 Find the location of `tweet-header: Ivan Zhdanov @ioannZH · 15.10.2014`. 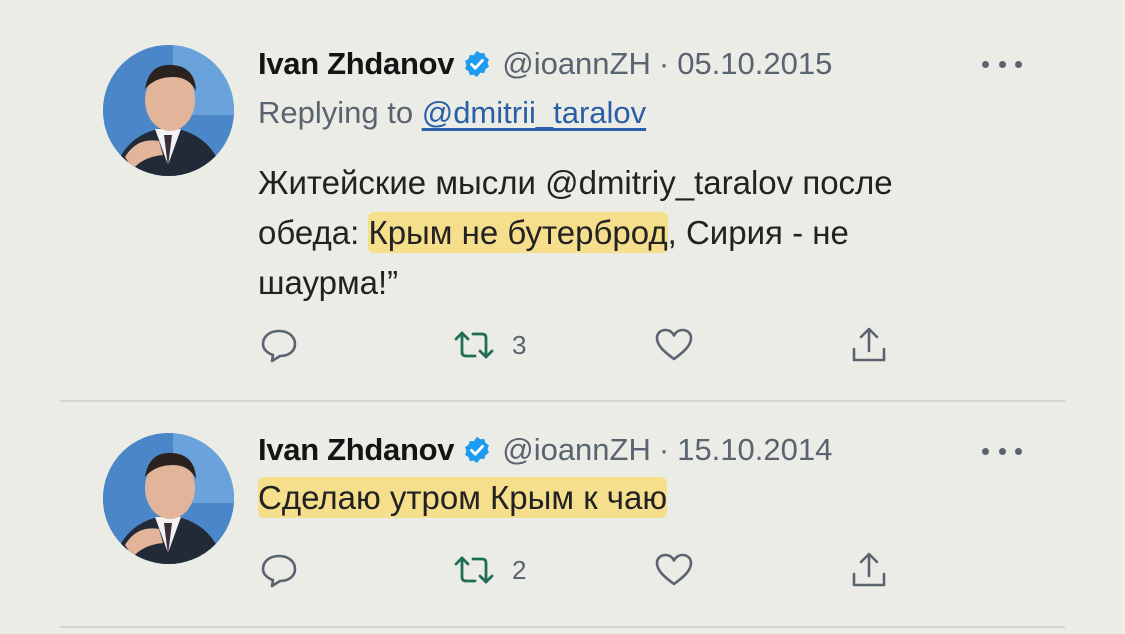

tweet-header: Ivan Zhdanov @ioannZH · 15.10.2014 is located at coordinates (545, 450).